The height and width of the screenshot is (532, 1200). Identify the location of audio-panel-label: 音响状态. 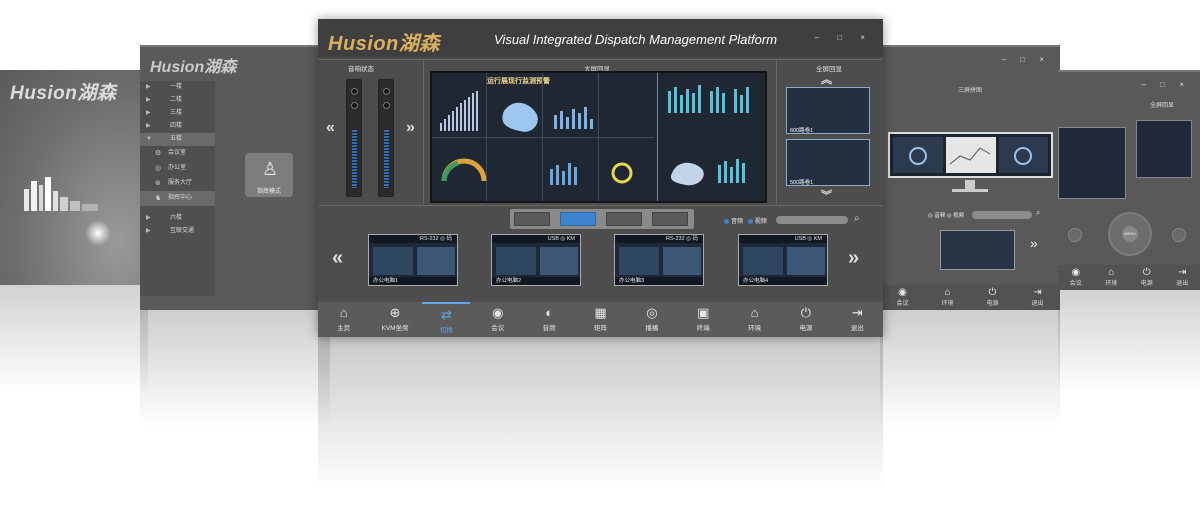
(361, 69).